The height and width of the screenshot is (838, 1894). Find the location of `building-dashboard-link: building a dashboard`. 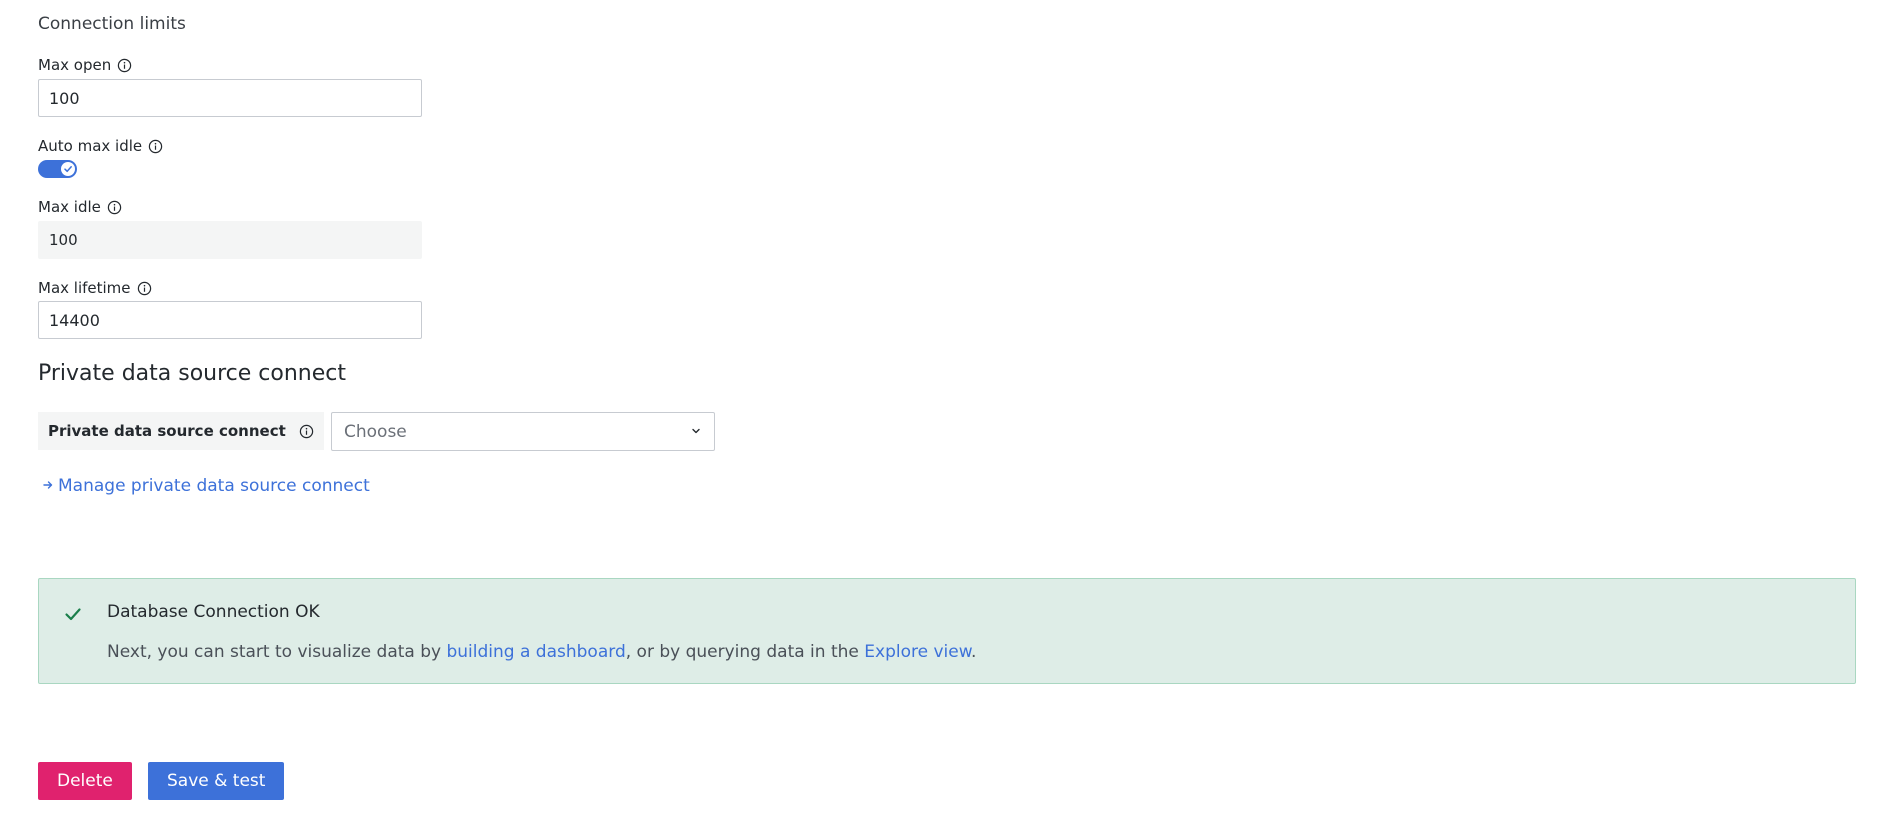

building-dashboard-link: building a dashboard is located at coordinates (535, 652).